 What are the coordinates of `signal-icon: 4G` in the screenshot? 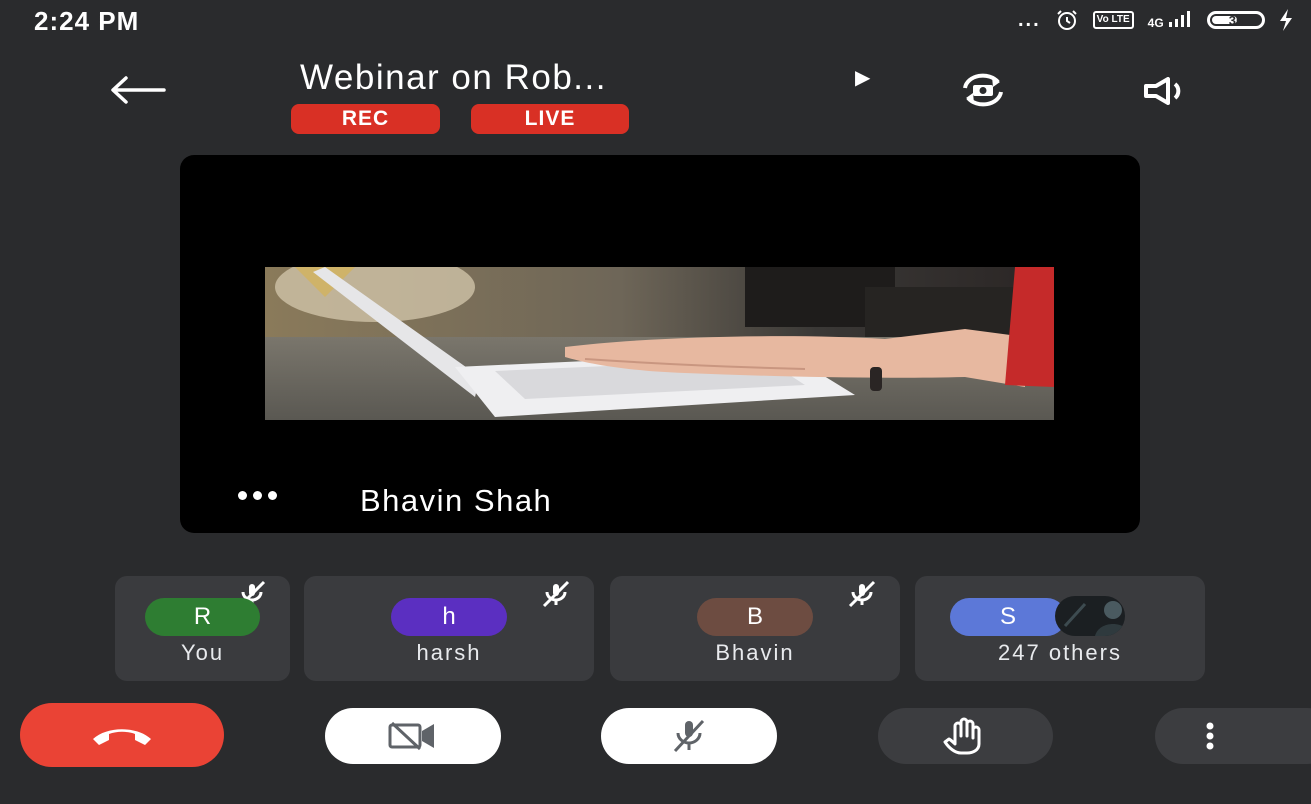 It's located at (1170, 20).